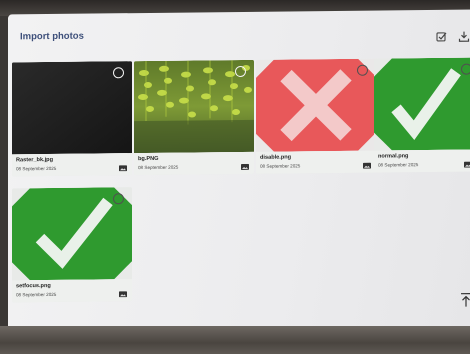 Image resolution: width=470 pixels, height=354 pixels. I want to click on photo-filename: Raster_bk.jpg, so click(34, 160).